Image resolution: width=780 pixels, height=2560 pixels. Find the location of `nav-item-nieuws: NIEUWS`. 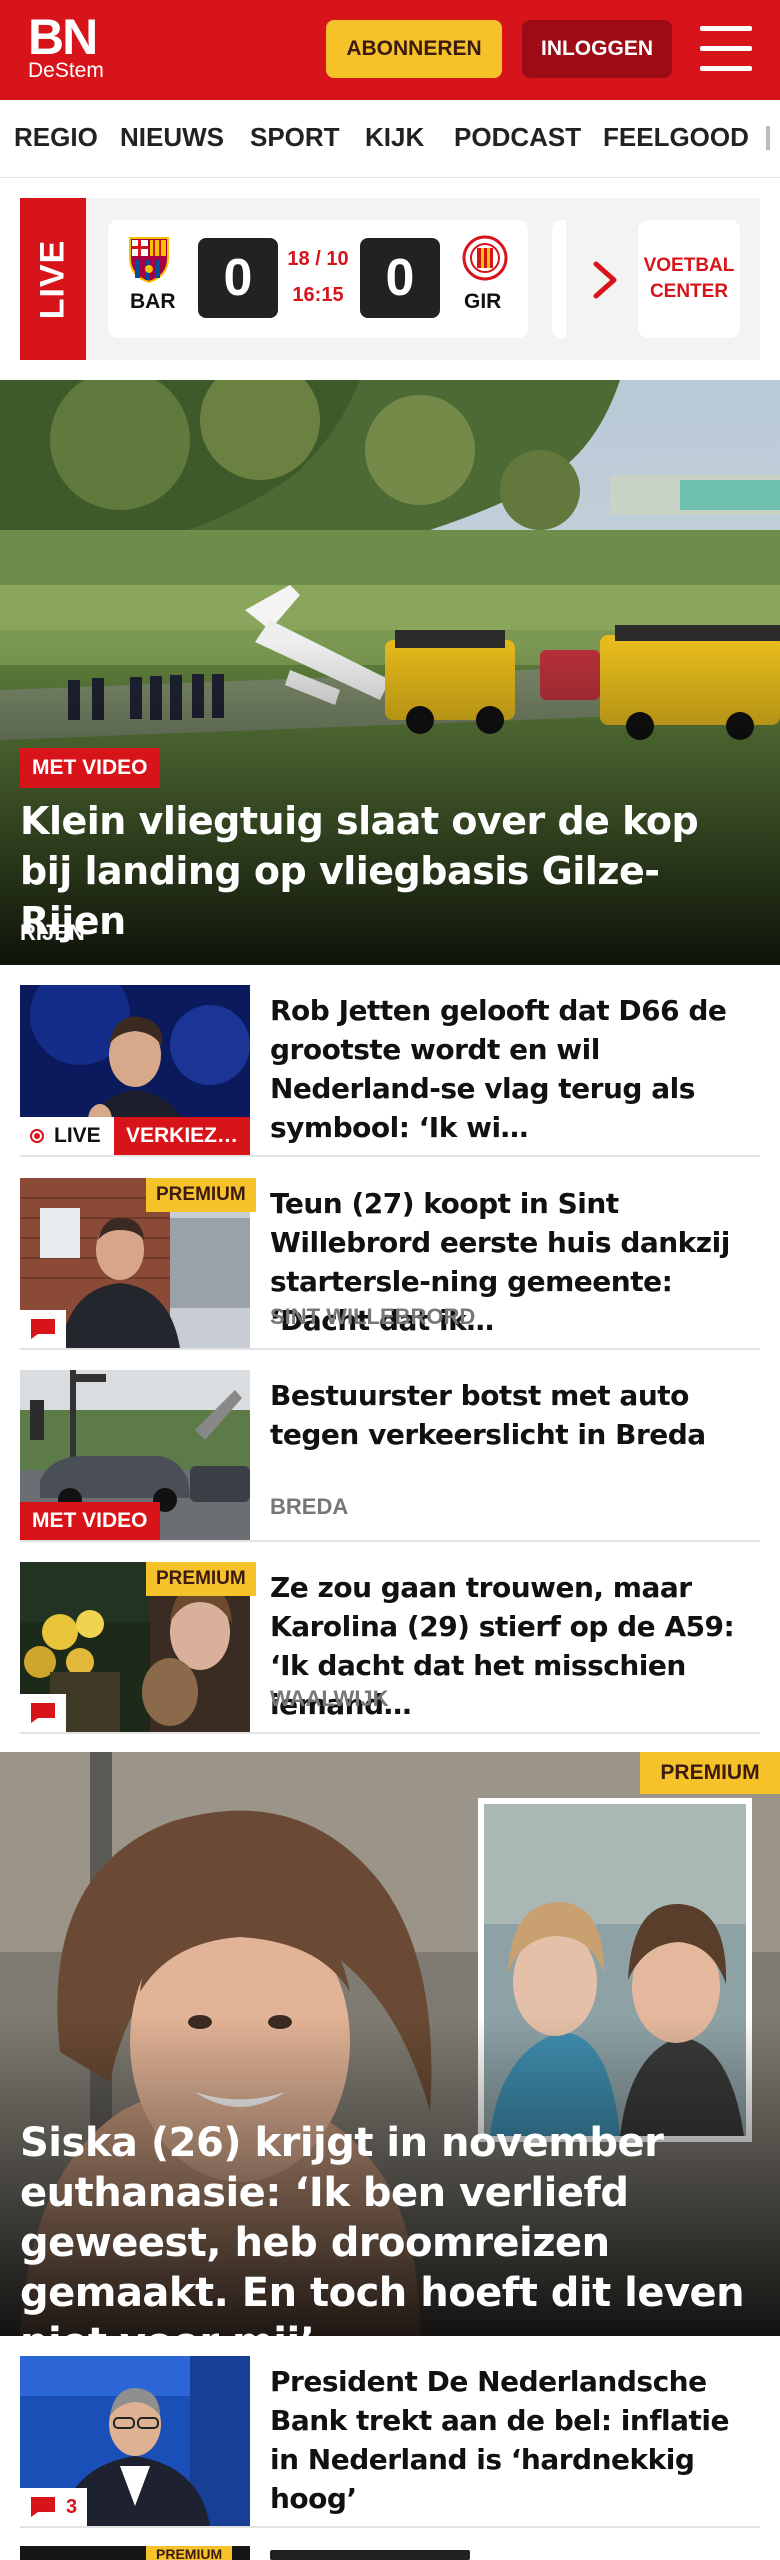

nav-item-nieuws: NIEUWS is located at coordinates (172, 137).